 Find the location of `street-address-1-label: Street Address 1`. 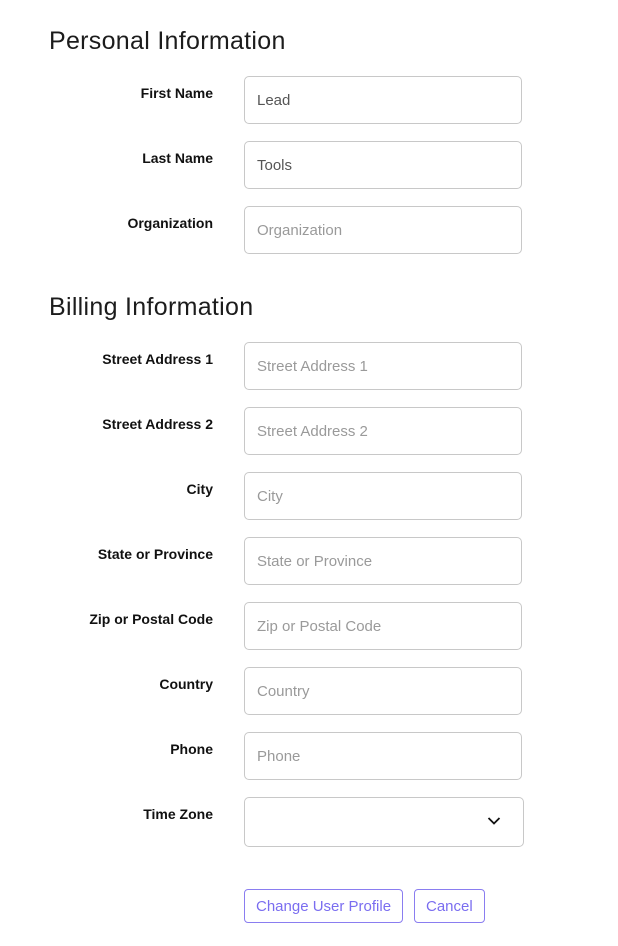

street-address-1-label: Street Address 1 is located at coordinates (157, 359).